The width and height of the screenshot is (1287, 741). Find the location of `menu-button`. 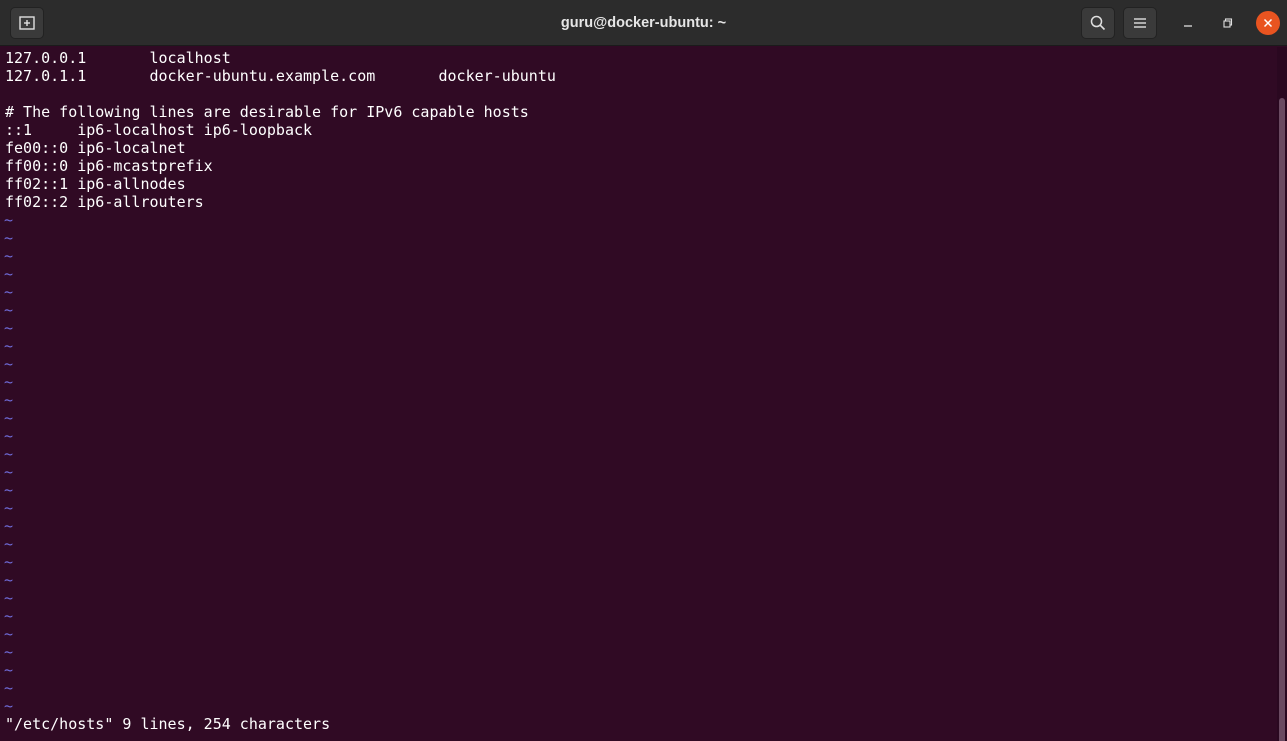

menu-button is located at coordinates (1140, 23).